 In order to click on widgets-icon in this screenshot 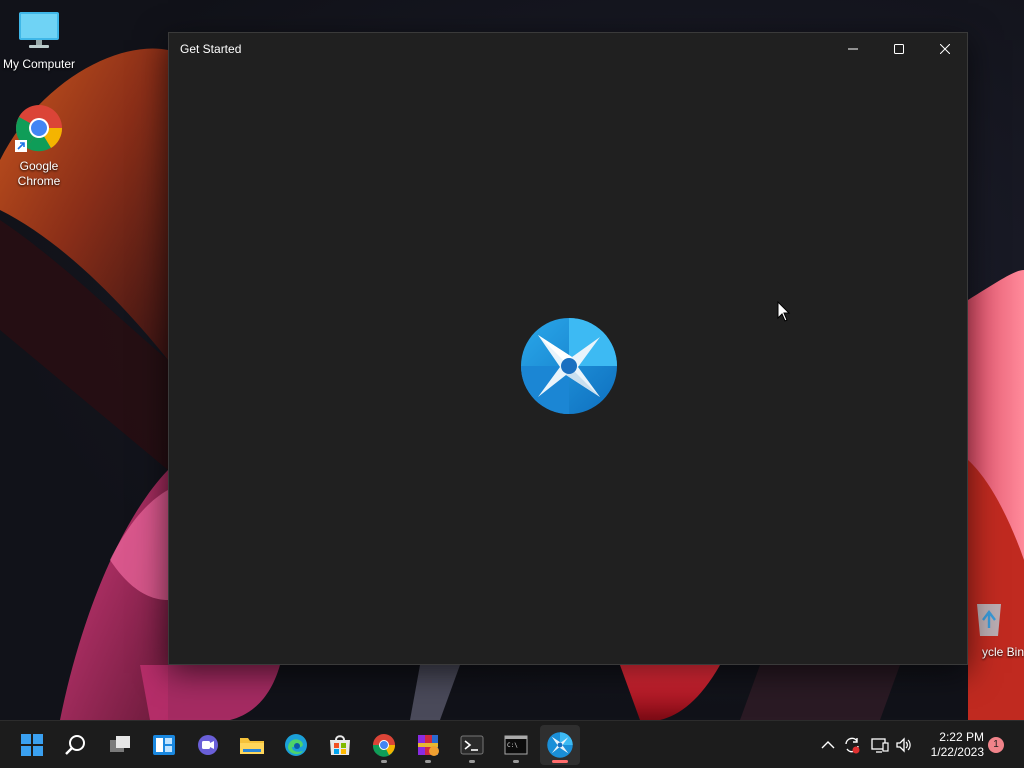, I will do `click(164, 745)`.